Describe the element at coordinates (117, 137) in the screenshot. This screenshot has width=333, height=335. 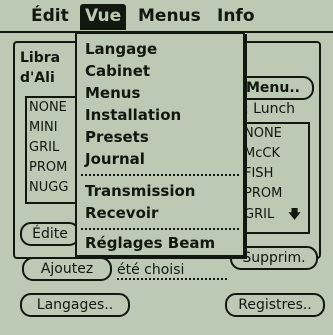
I see `menu-item-presets: Presets` at that location.